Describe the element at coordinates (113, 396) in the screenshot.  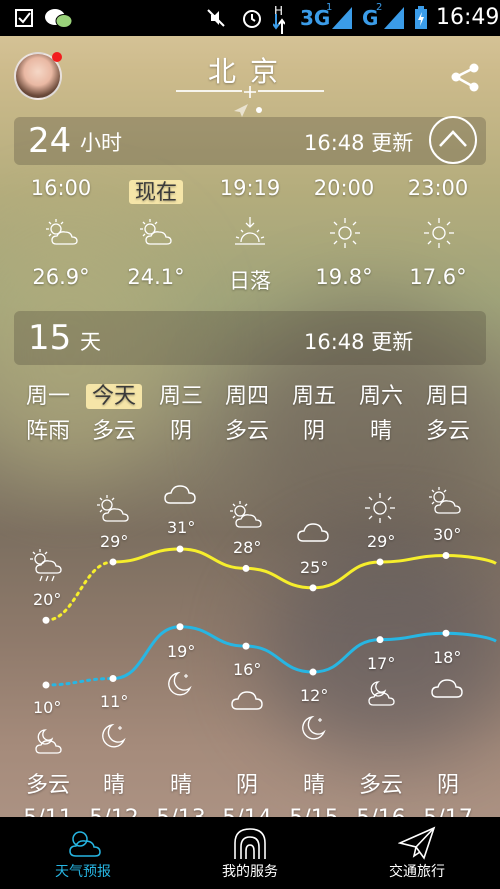
I see `day-label-today: 今天` at that location.